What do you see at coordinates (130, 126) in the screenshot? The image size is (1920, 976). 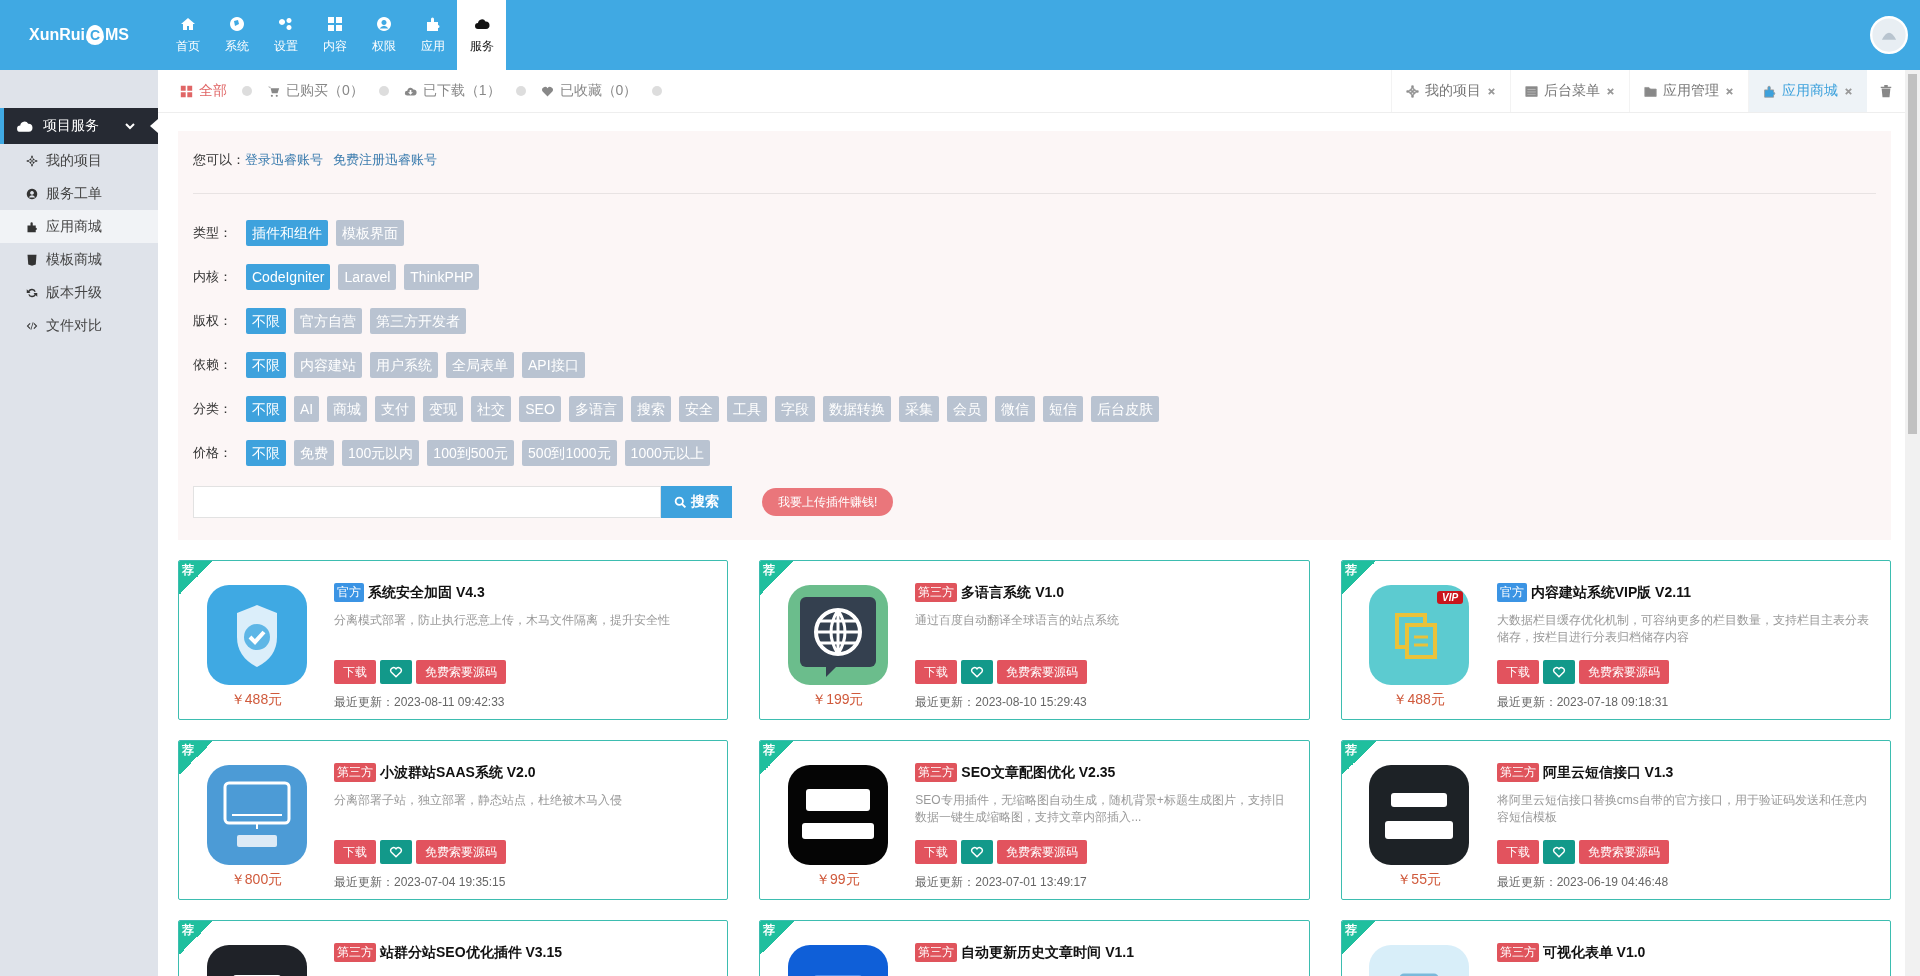 I see `chevron-icon` at bounding box center [130, 126].